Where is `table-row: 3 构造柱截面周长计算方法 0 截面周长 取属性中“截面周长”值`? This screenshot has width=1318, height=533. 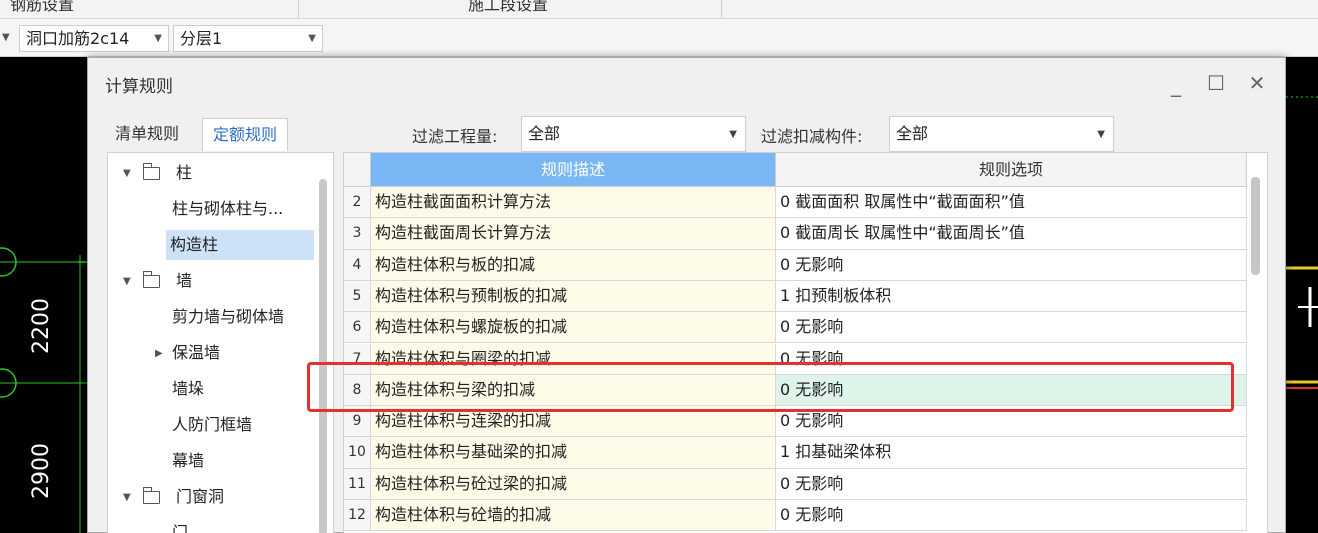
table-row: 3 构造柱截面周长计算方法 0 截面周长 取属性中“截面周长”值 is located at coordinates (795, 234).